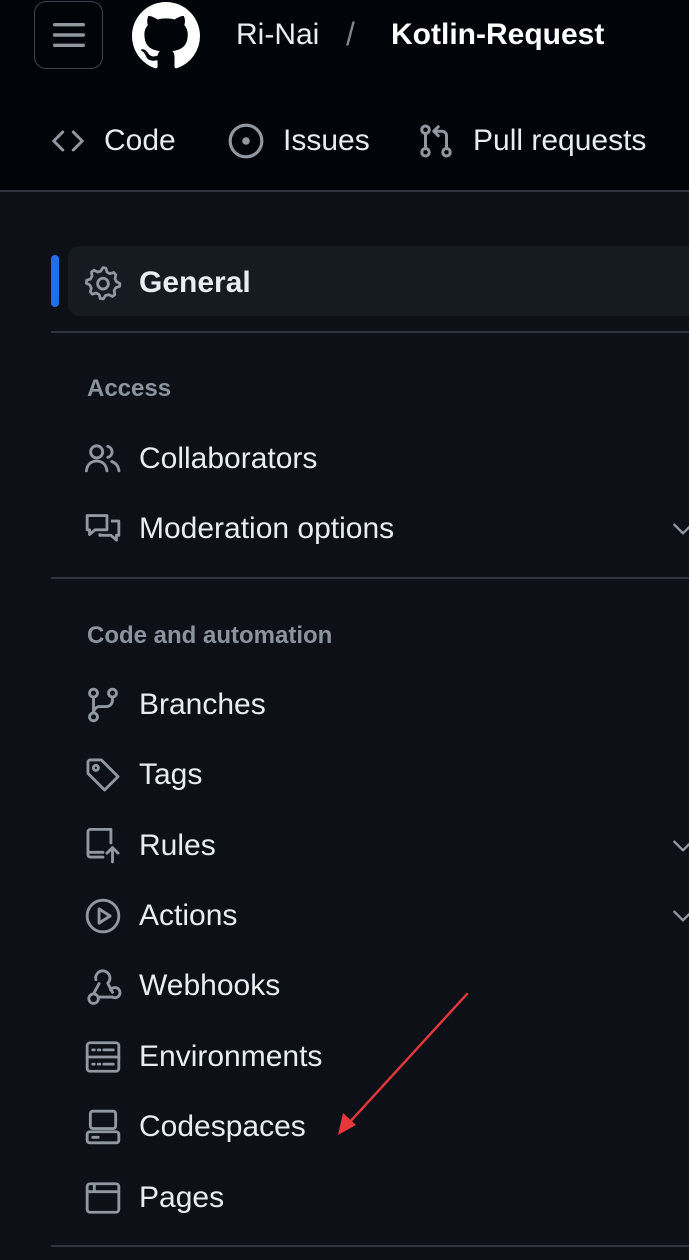 Image resolution: width=689 pixels, height=1260 pixels. Describe the element at coordinates (344, 1056) in the screenshot. I see `sidebar-item-environments: Environments` at that location.